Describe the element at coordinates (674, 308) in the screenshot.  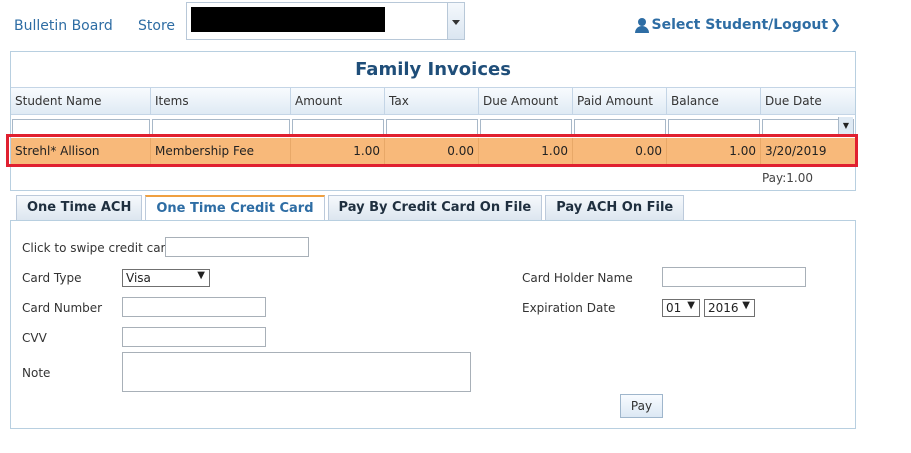
I see `exp-month-value: 01` at that location.